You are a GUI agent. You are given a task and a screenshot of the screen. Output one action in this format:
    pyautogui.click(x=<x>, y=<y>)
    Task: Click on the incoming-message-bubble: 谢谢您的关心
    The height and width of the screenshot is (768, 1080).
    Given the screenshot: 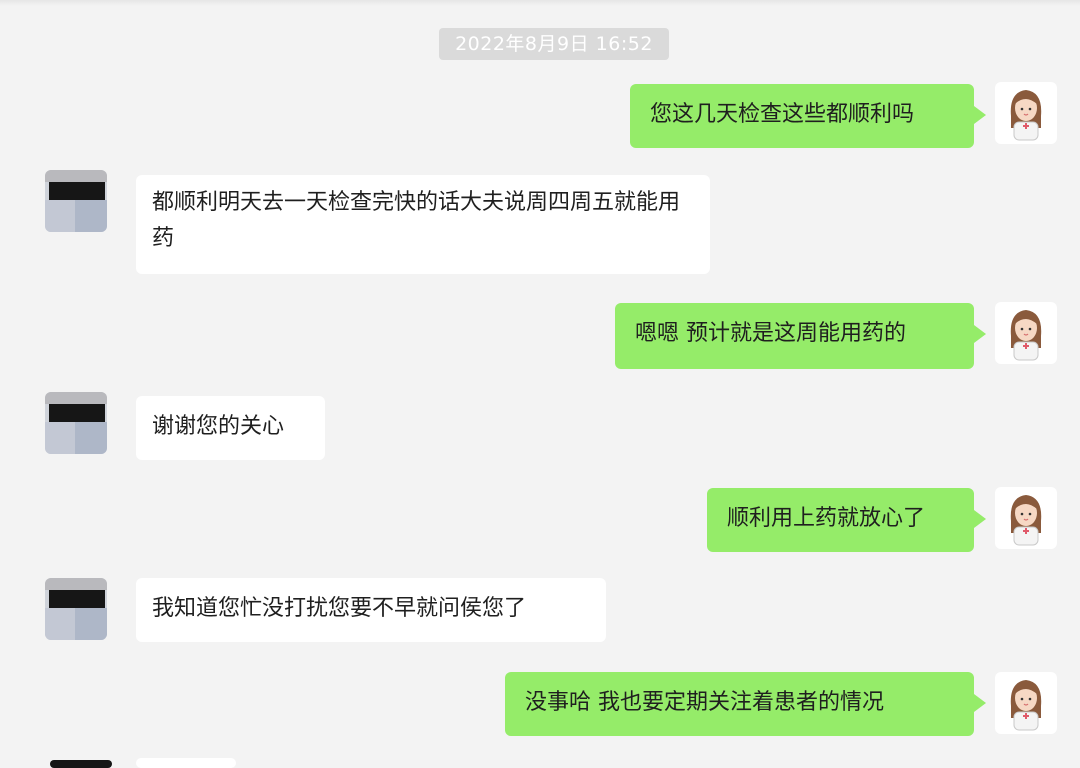 What is the action you would take?
    pyautogui.click(x=230, y=428)
    